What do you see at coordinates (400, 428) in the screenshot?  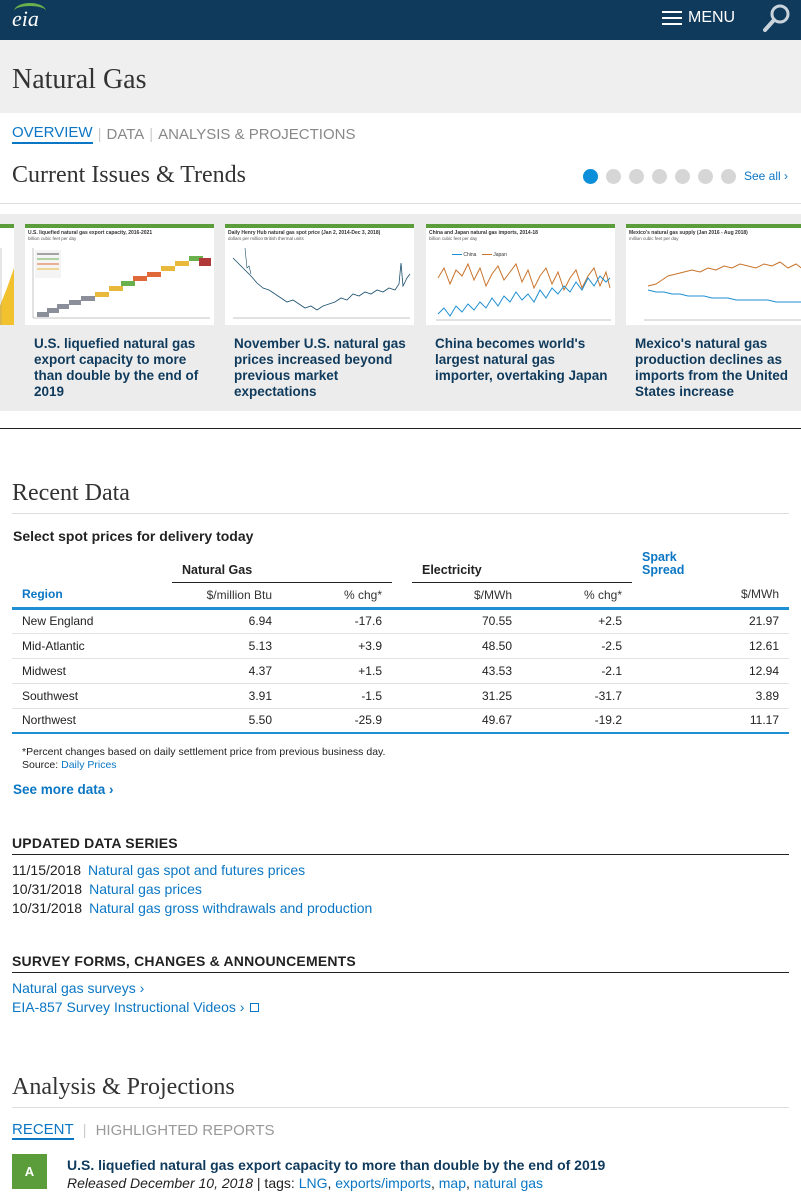 I see `section-divider` at bounding box center [400, 428].